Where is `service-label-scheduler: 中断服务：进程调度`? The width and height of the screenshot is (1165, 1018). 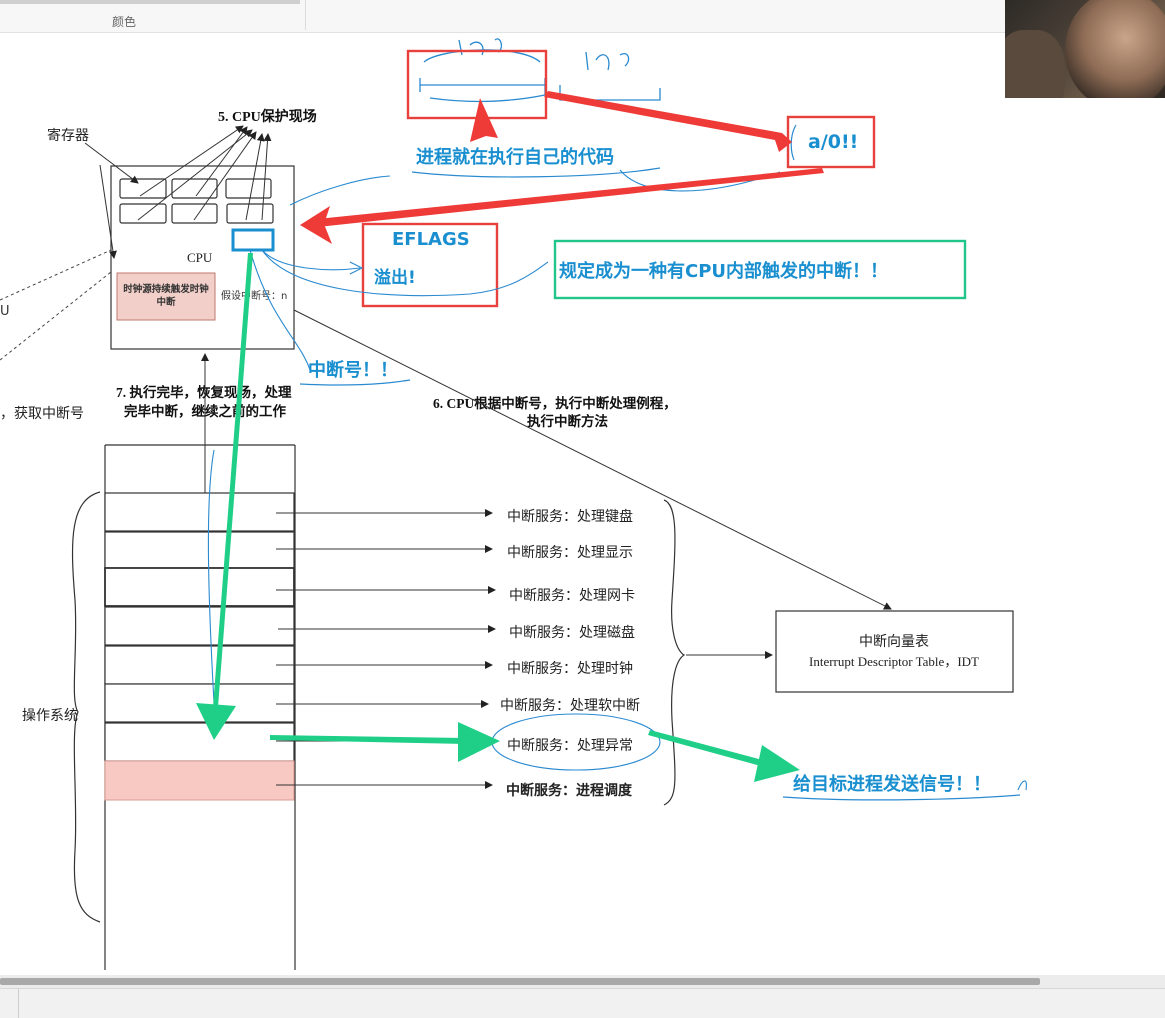
service-label-scheduler: 中断服务：进程调度 is located at coordinates (569, 790).